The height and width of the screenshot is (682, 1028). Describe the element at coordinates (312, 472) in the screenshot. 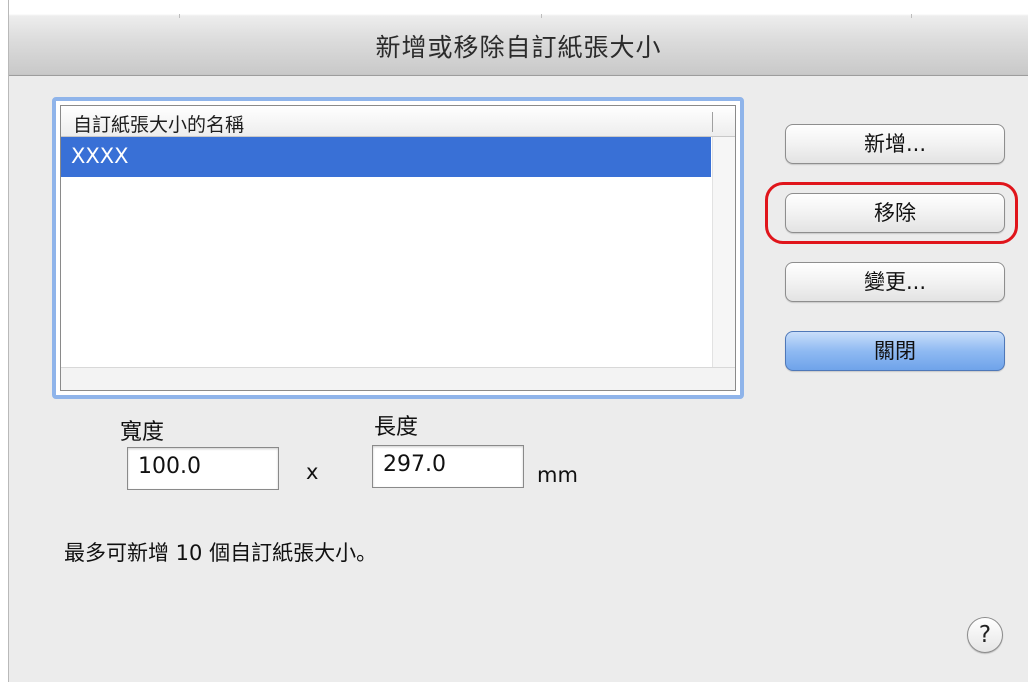

I see `dimension-separator: x` at that location.